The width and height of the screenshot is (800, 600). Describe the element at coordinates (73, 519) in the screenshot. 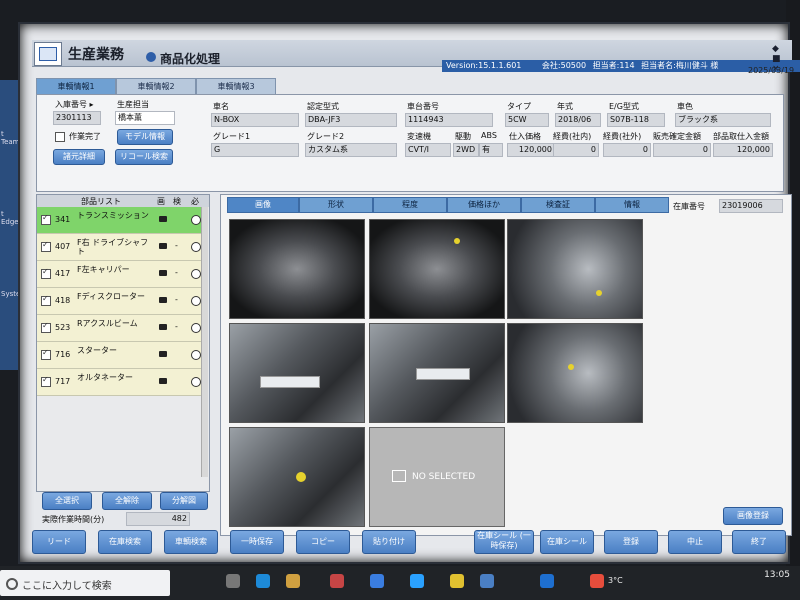

I see `work-time-label: 実際作業時間(分)` at that location.